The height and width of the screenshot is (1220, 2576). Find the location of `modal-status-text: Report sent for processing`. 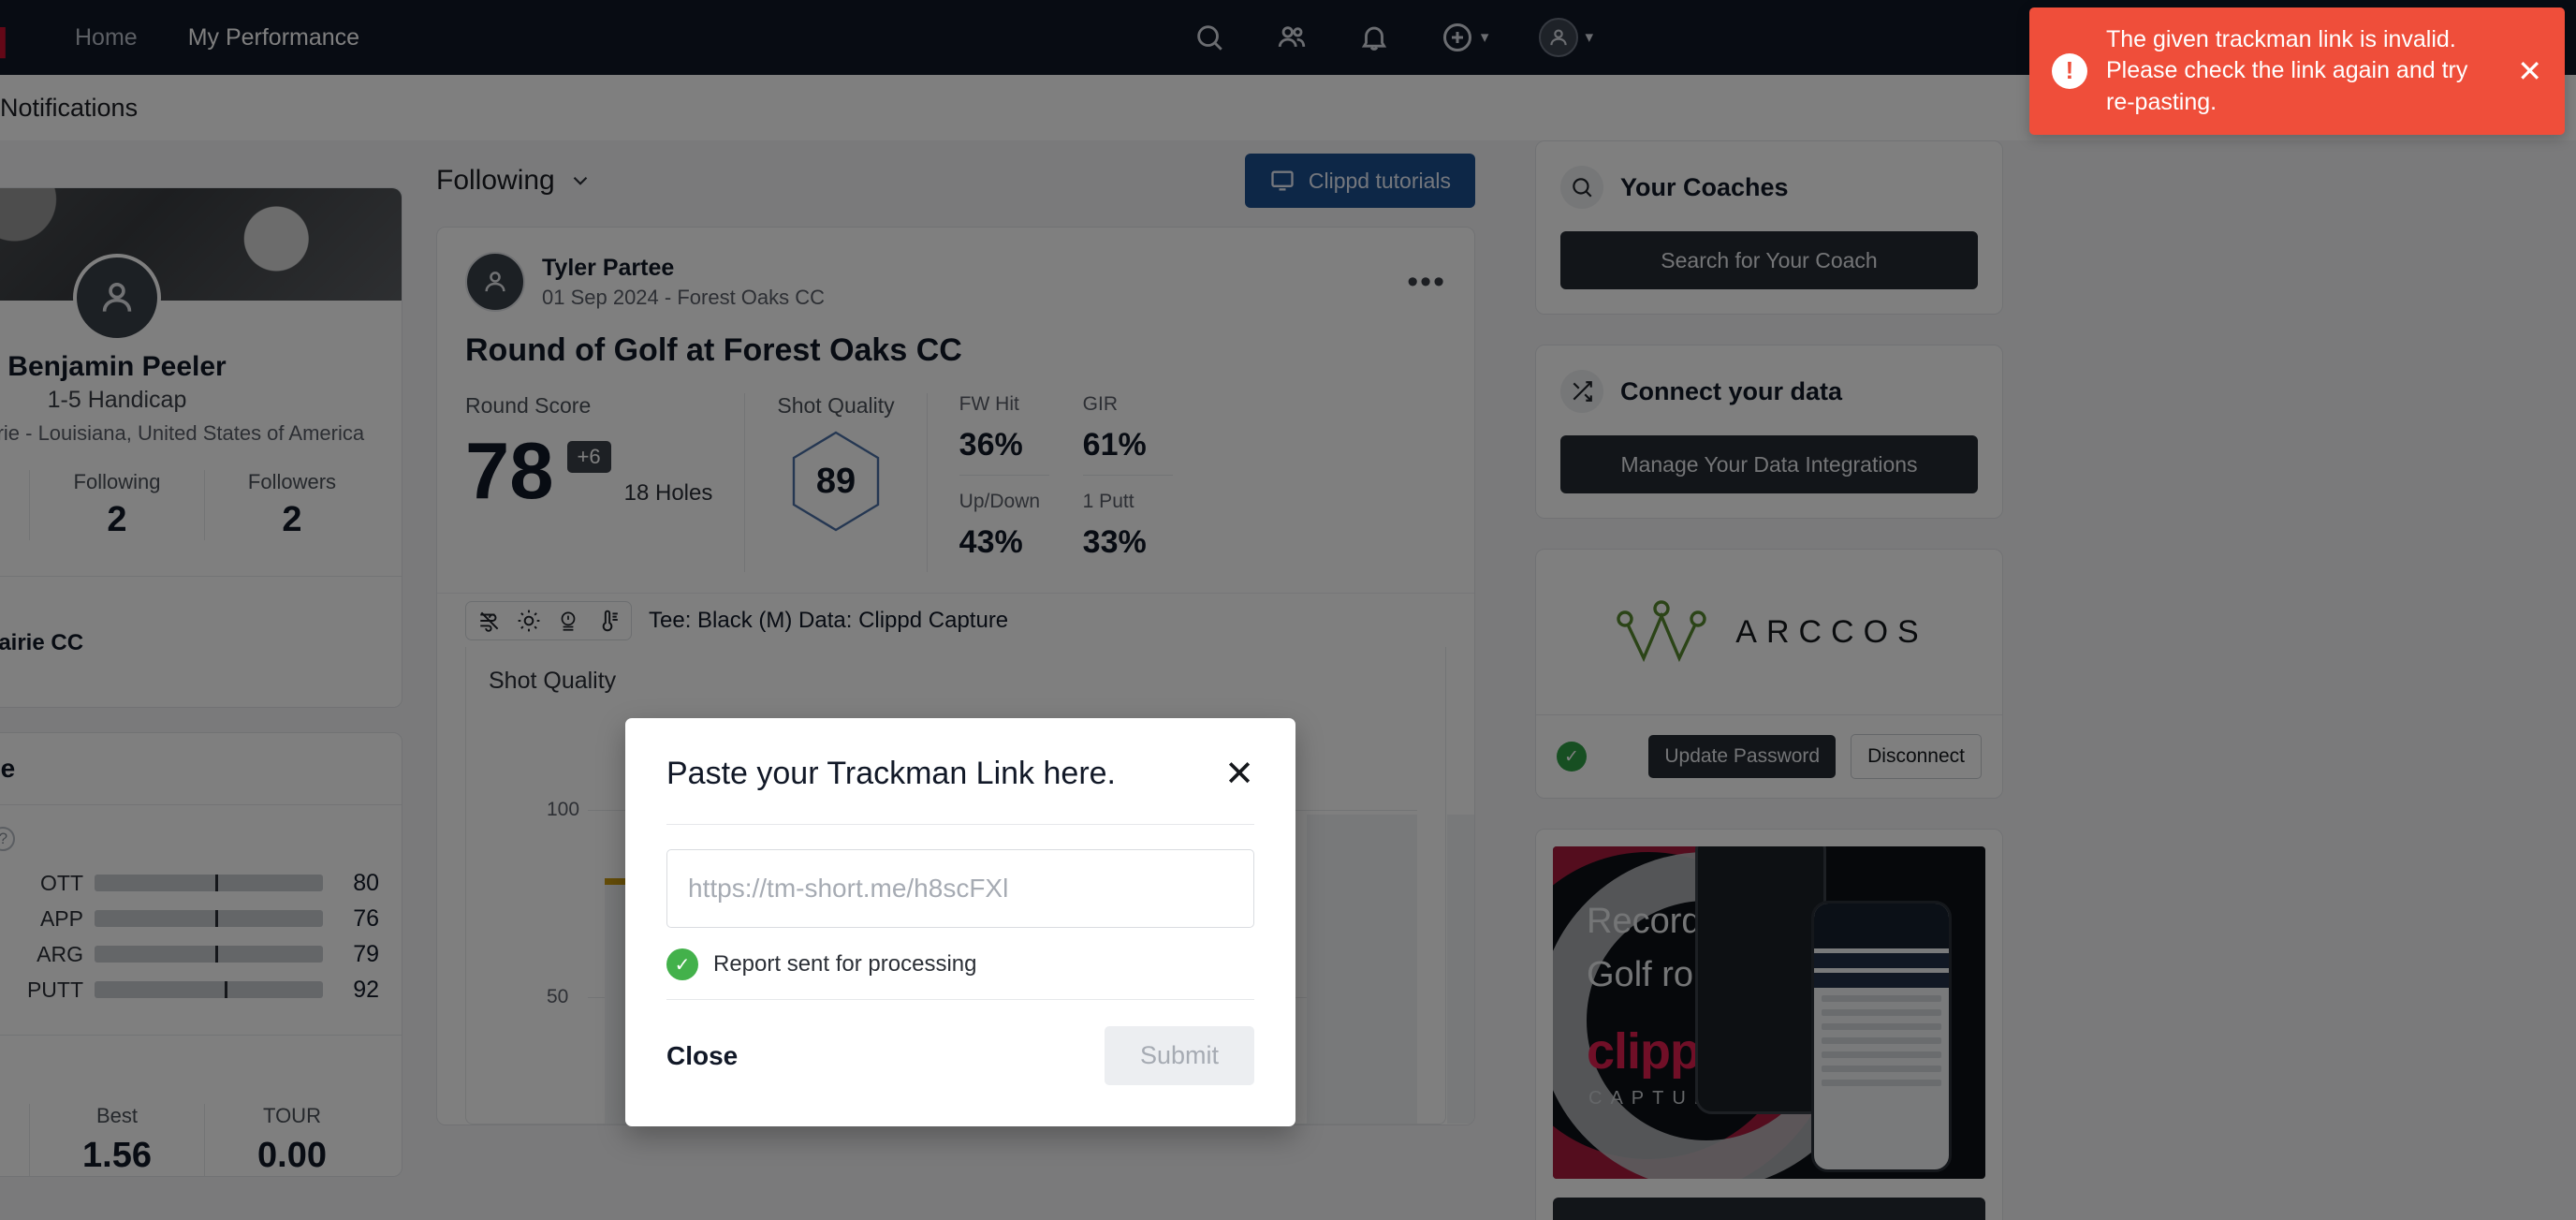

modal-status-text: Report sent for processing is located at coordinates (845, 964).